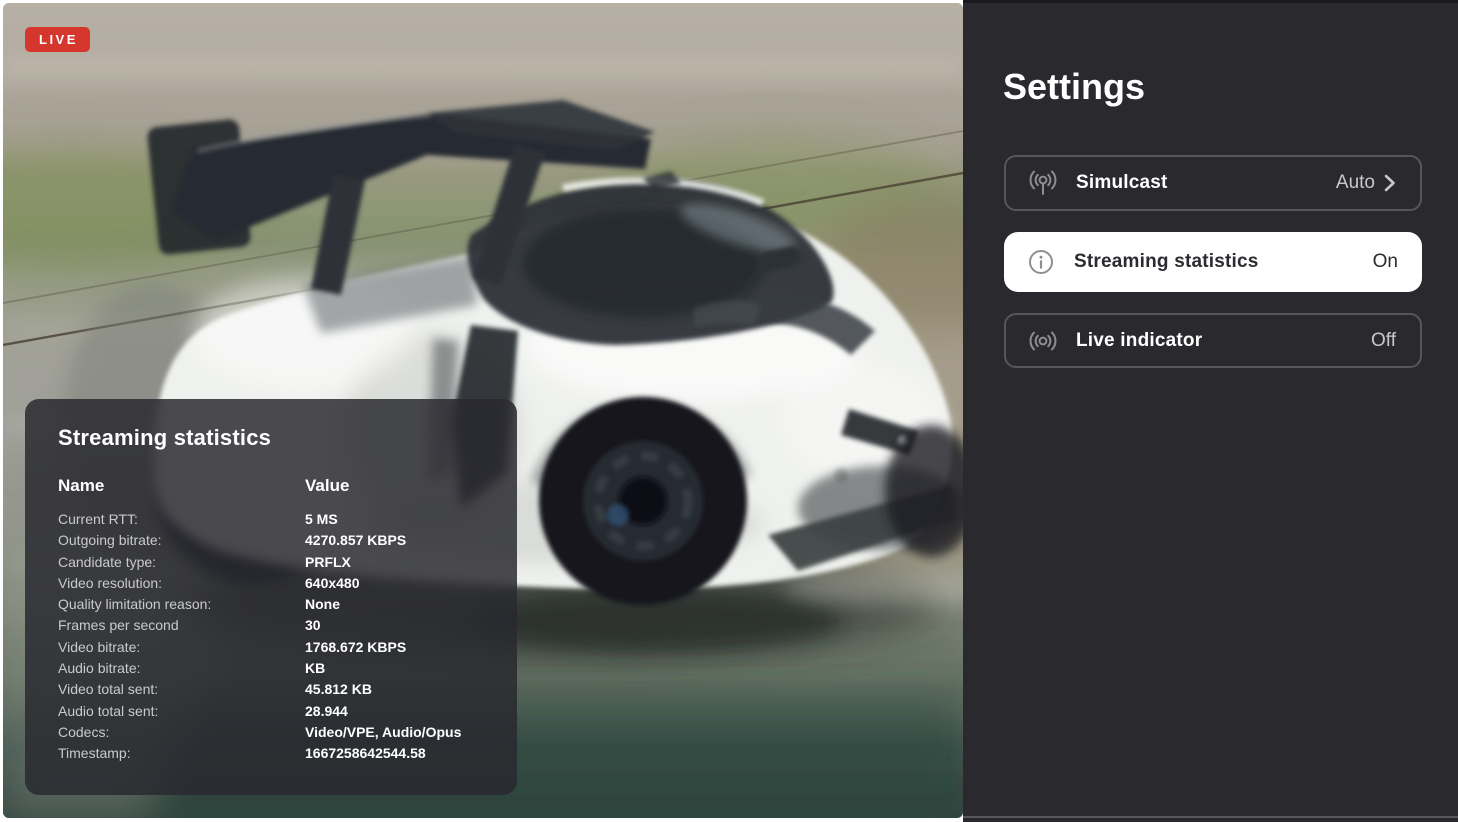 The width and height of the screenshot is (1458, 822). Describe the element at coordinates (1355, 182) in the screenshot. I see `settings-item-value: Auto` at that location.